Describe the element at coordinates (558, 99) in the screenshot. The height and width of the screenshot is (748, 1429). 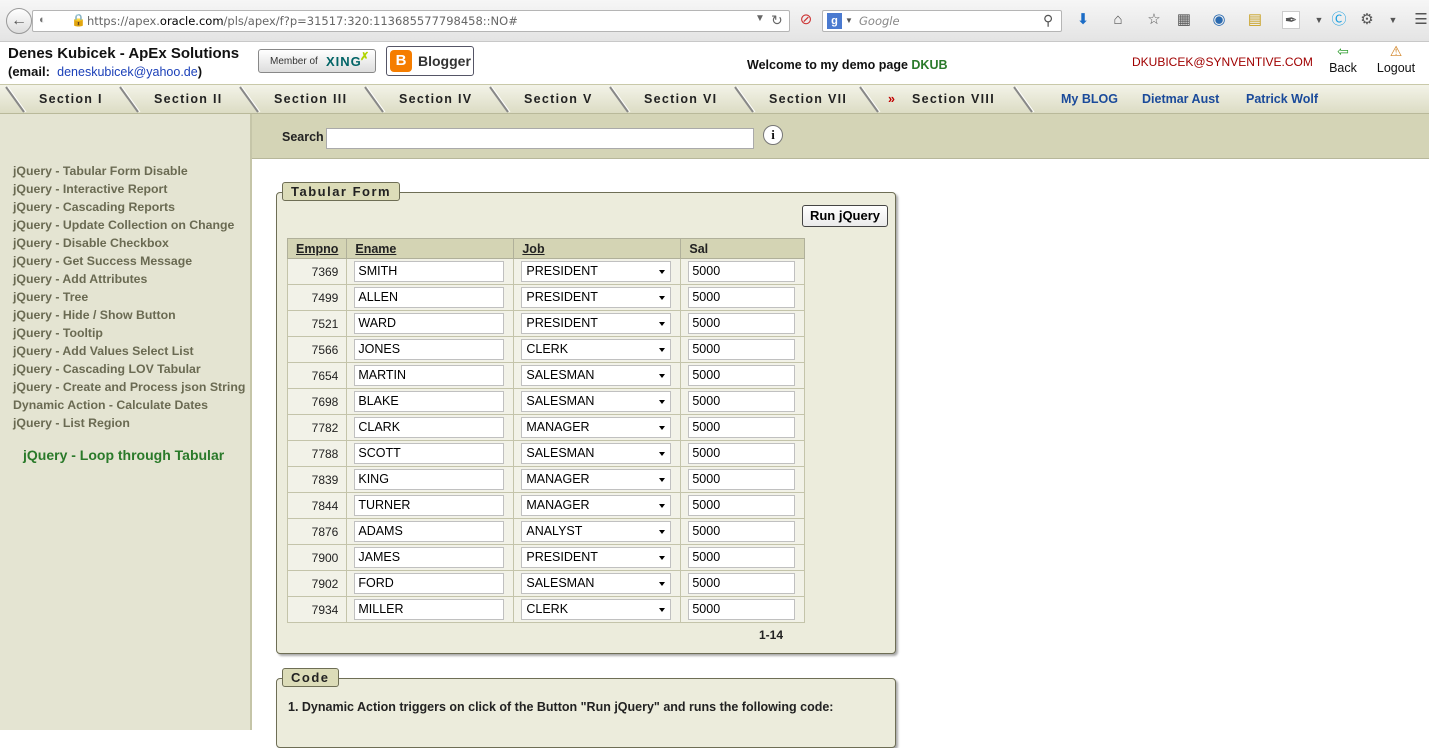
I see `tab-section-5: Section V` at that location.